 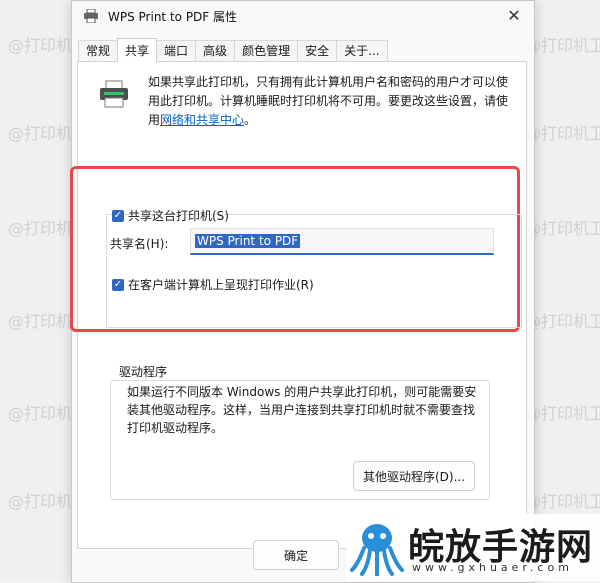 I want to click on logo-url: www.gxhuaer.com, so click(x=492, y=567).